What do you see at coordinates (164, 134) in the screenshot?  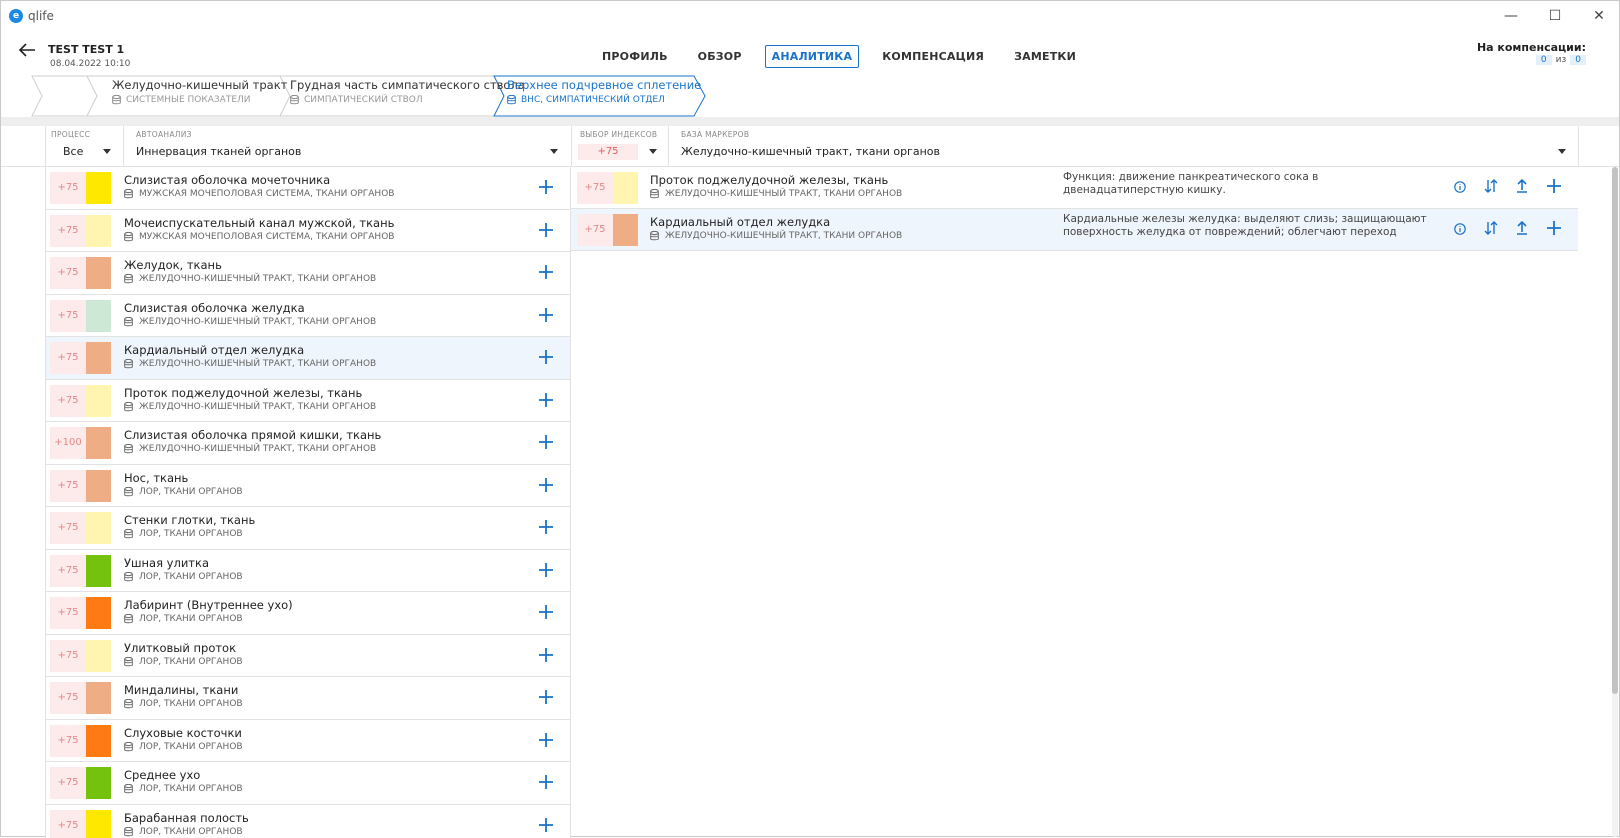 I see `autoanalysis-label: АВТОАНАЛИЗ` at bounding box center [164, 134].